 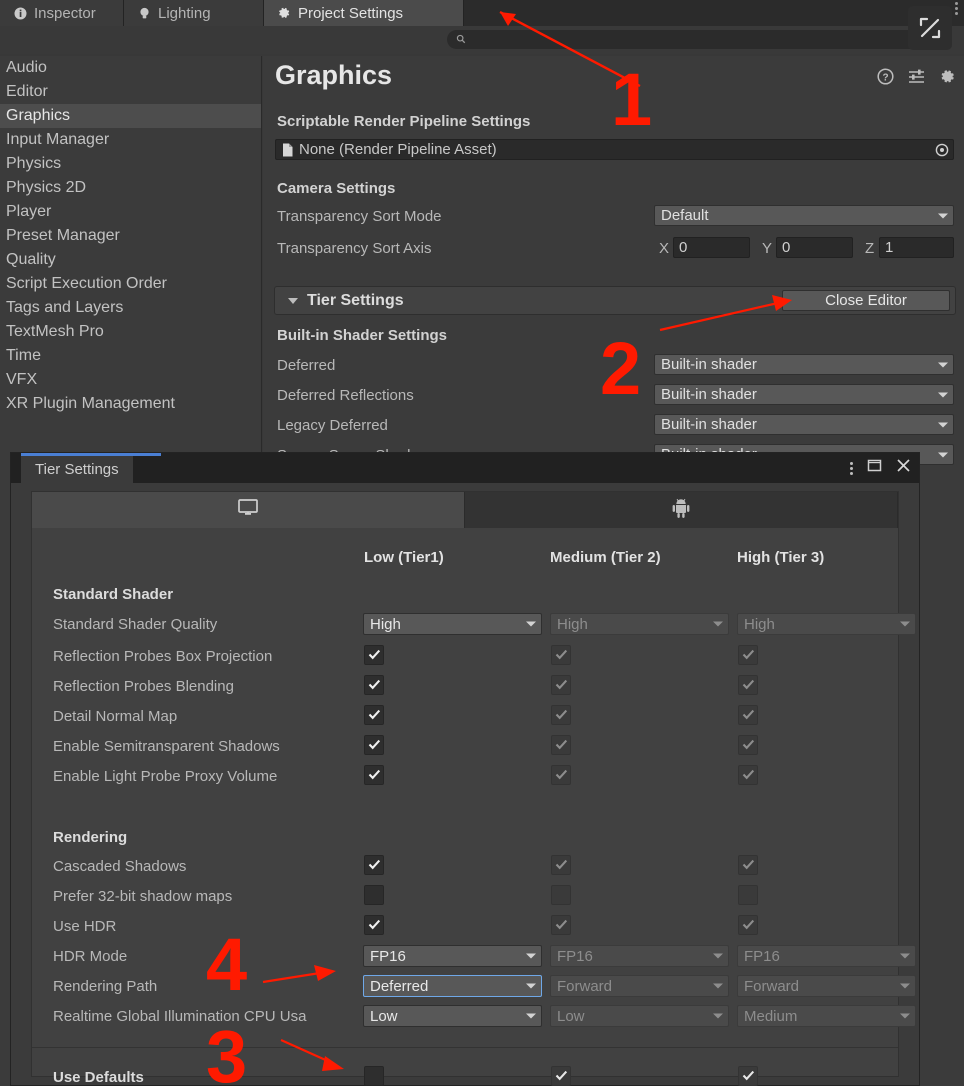 What do you see at coordinates (374, 895) in the screenshot?
I see `prefer-32bit-shadow-maps-low-checkbox` at bounding box center [374, 895].